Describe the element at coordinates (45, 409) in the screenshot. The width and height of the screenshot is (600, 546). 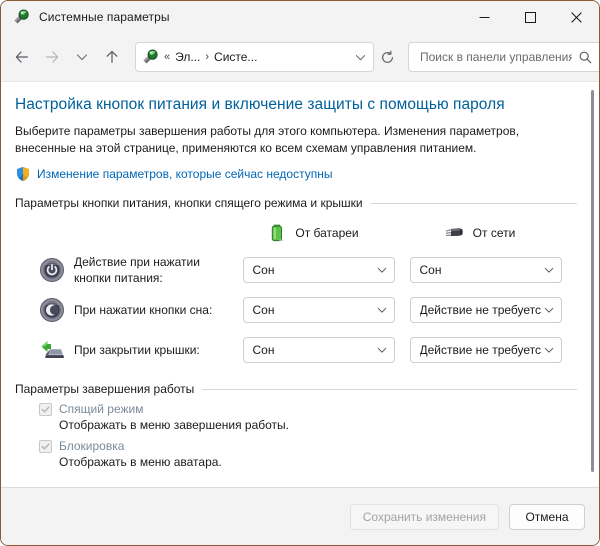
I see `checkbox-sleep` at that location.